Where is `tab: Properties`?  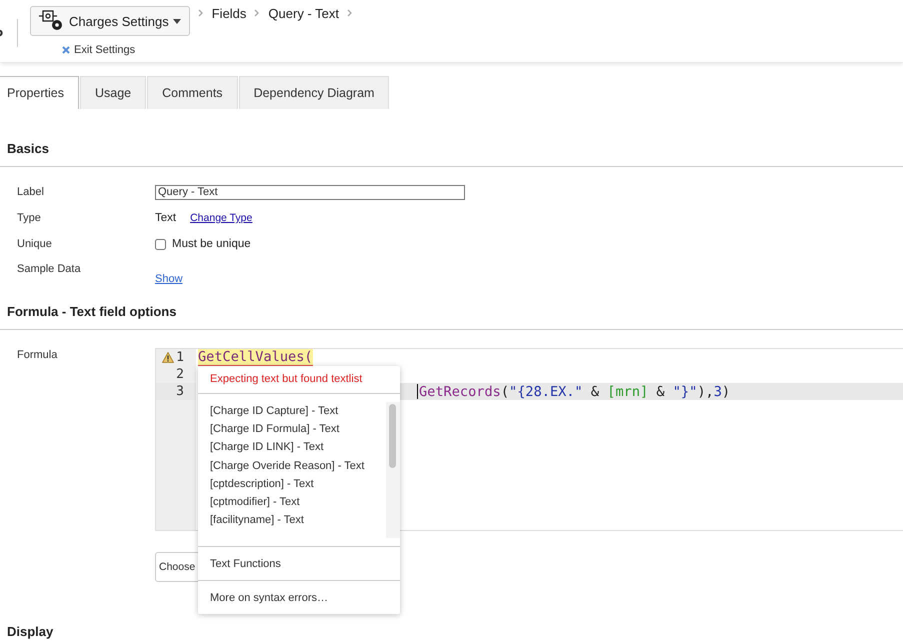 tab: Properties is located at coordinates (39, 92).